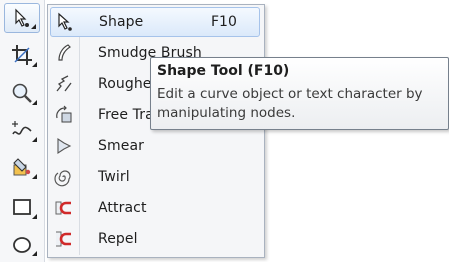 This screenshot has height=262, width=449. Describe the element at coordinates (155, 239) in the screenshot. I see `menu-item-repel: Repel` at that location.